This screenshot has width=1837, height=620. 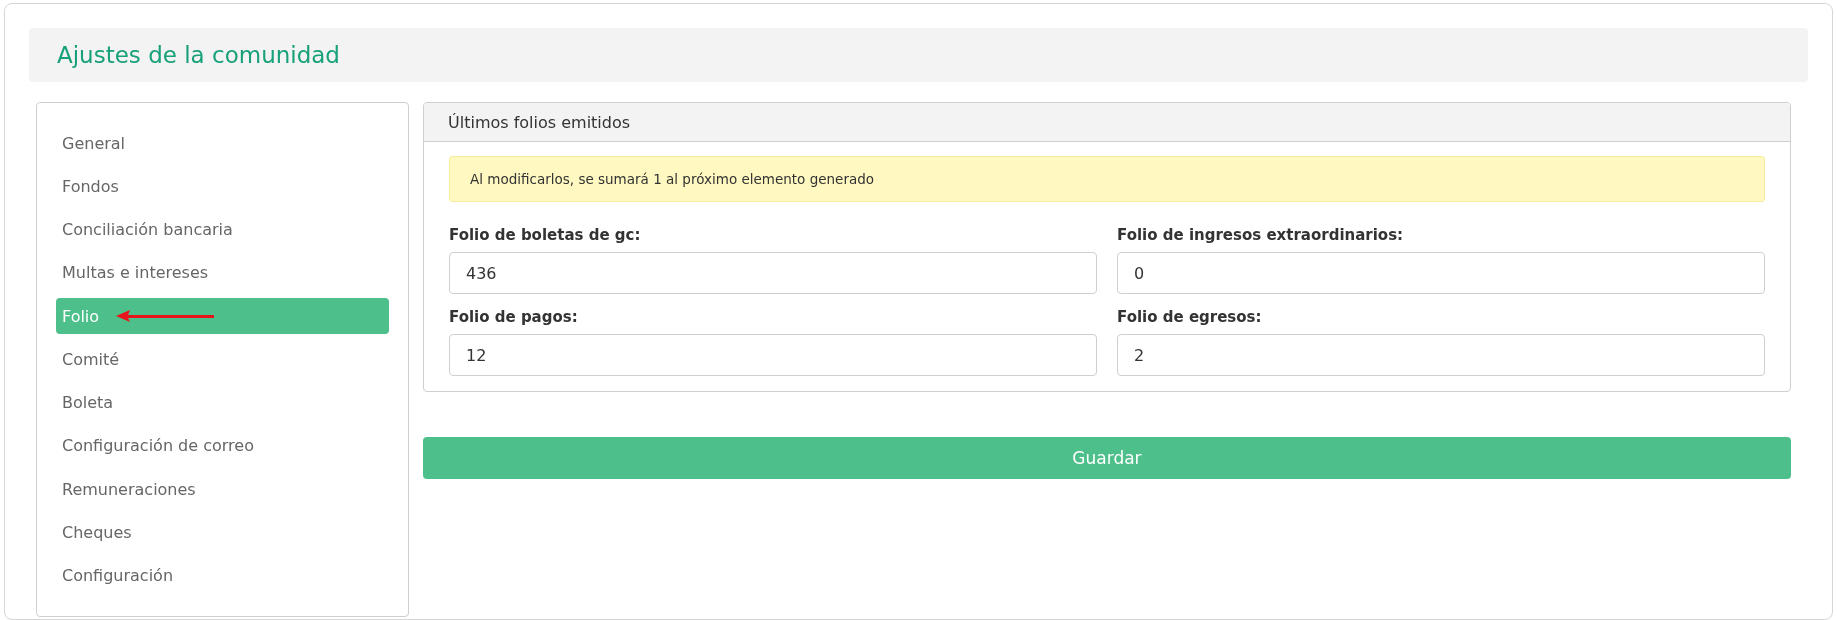 What do you see at coordinates (222, 402) in the screenshot?
I see `sidebar-item: Boleta` at bounding box center [222, 402].